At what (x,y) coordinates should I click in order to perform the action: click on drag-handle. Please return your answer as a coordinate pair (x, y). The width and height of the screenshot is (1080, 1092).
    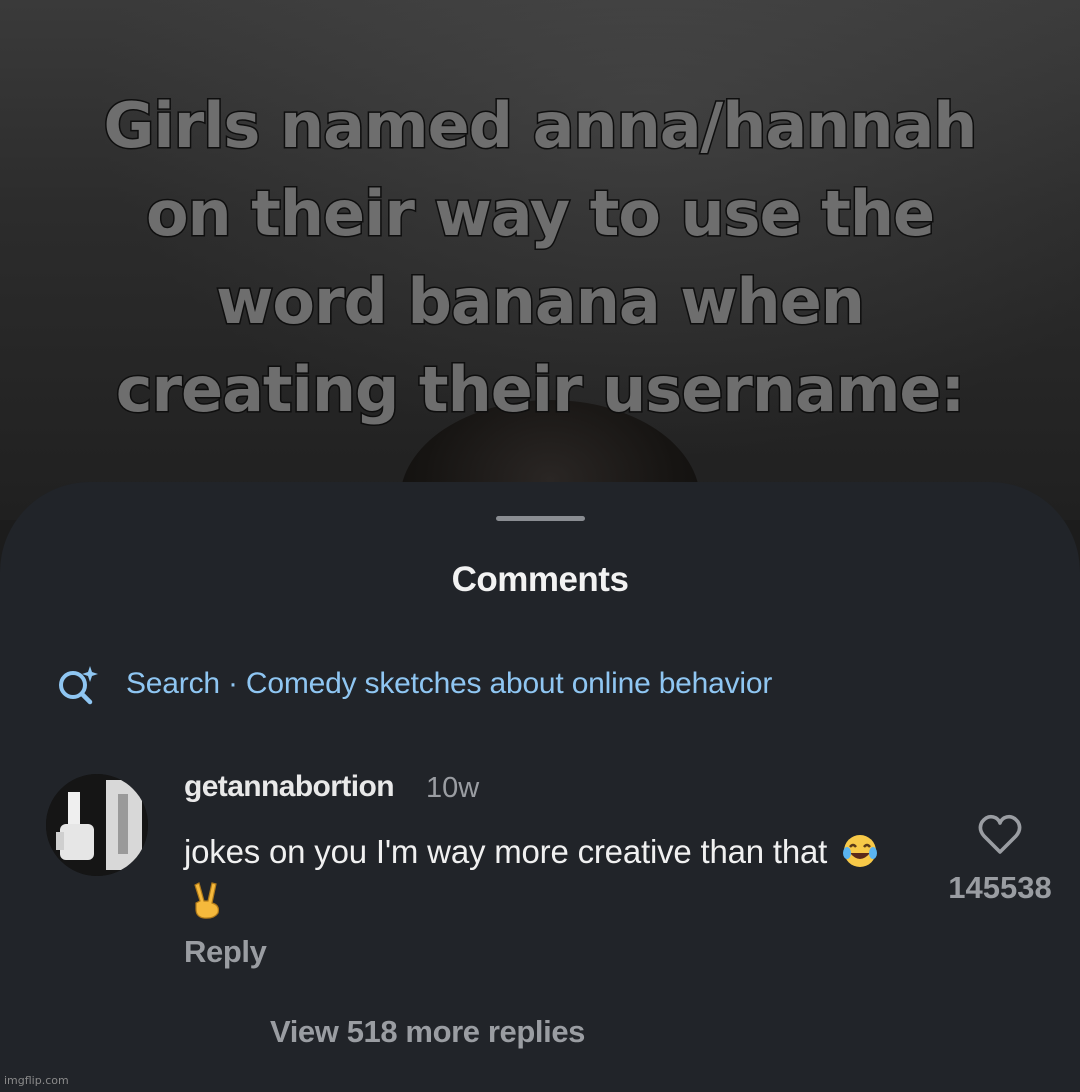
    Looking at the image, I should click on (540, 518).